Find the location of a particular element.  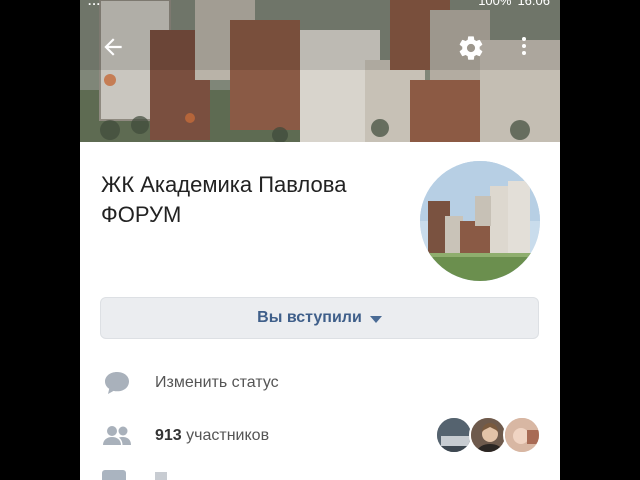

more-vertical-icon is located at coordinates (524, 46).